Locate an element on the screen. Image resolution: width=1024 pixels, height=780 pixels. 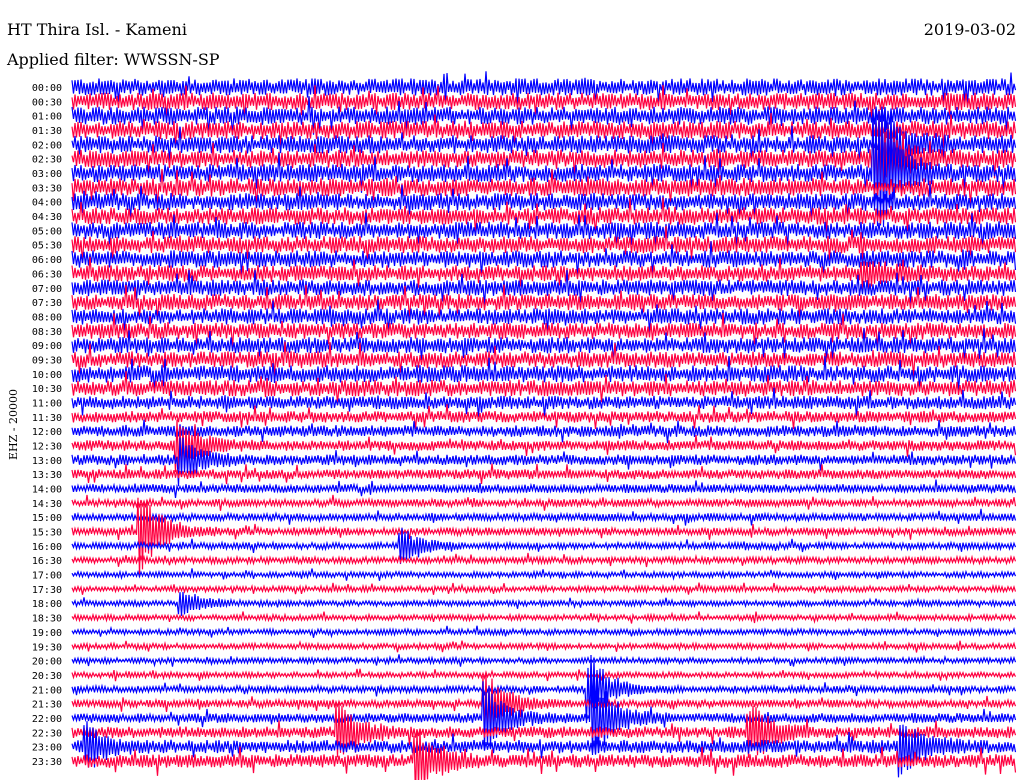
row-time-label: 02:30 is located at coordinates (47, 160).